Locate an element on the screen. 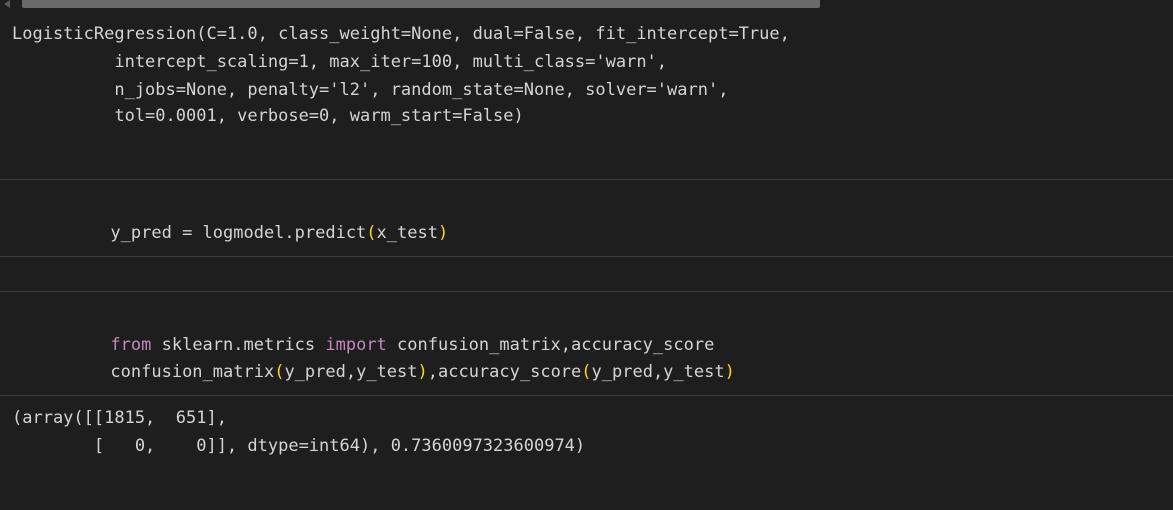  cell-gap is located at coordinates (586, 274).